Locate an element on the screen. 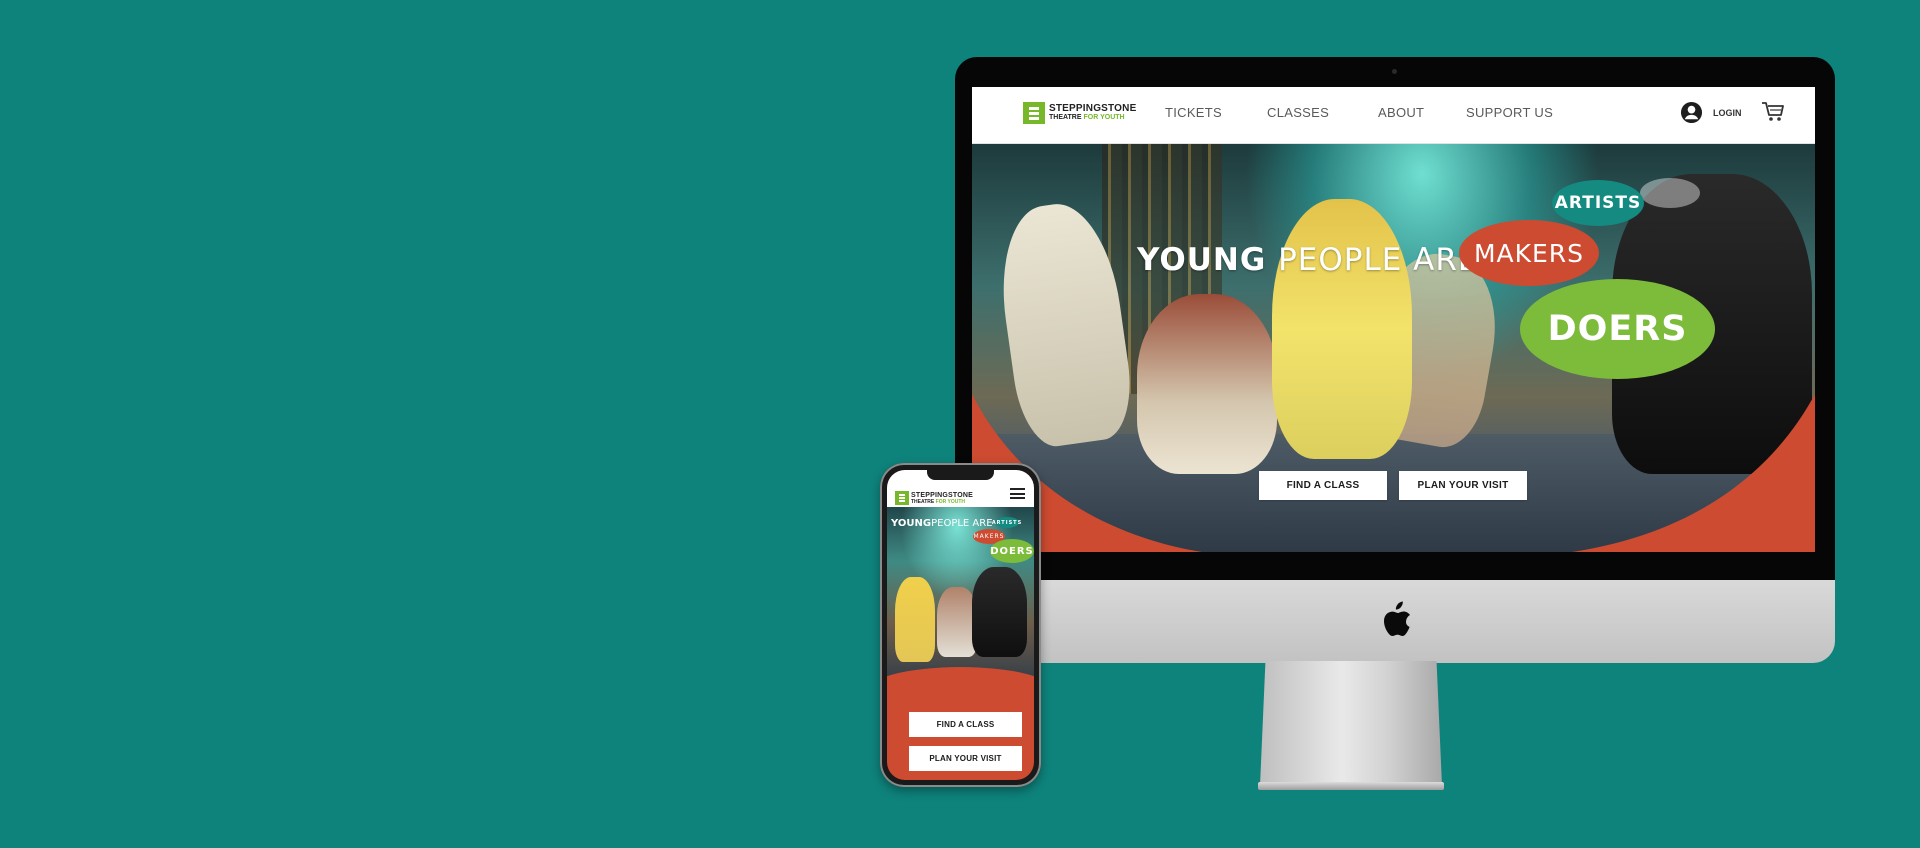 The image size is (1920, 848). mobile-plan-your-visit-button: PLAN YOUR VISIT is located at coordinates (965, 758).